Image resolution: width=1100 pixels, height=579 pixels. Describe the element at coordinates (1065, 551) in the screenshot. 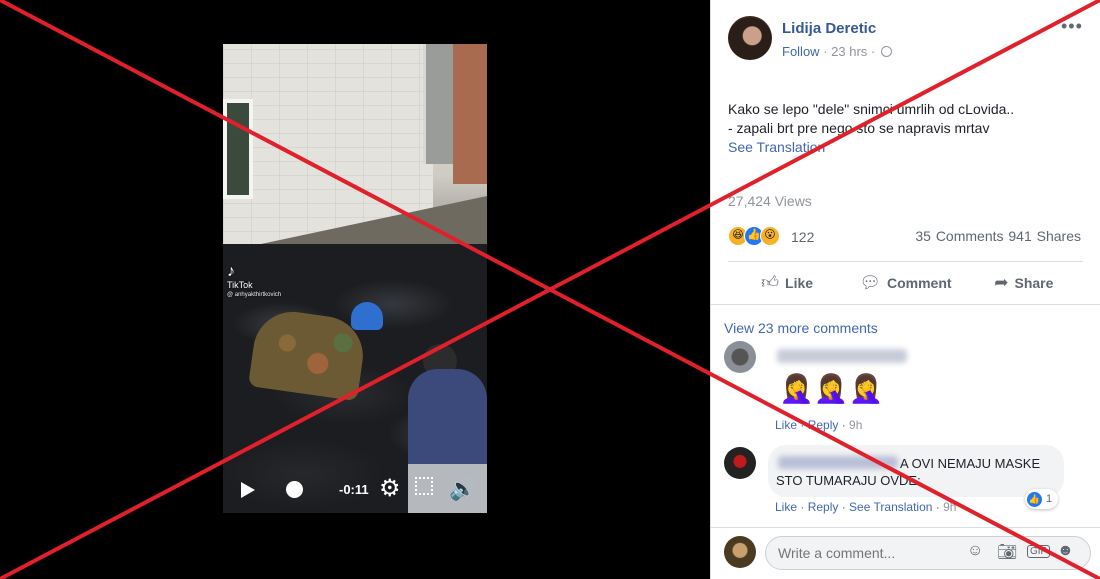

I see `sticker-icon: ☻` at that location.